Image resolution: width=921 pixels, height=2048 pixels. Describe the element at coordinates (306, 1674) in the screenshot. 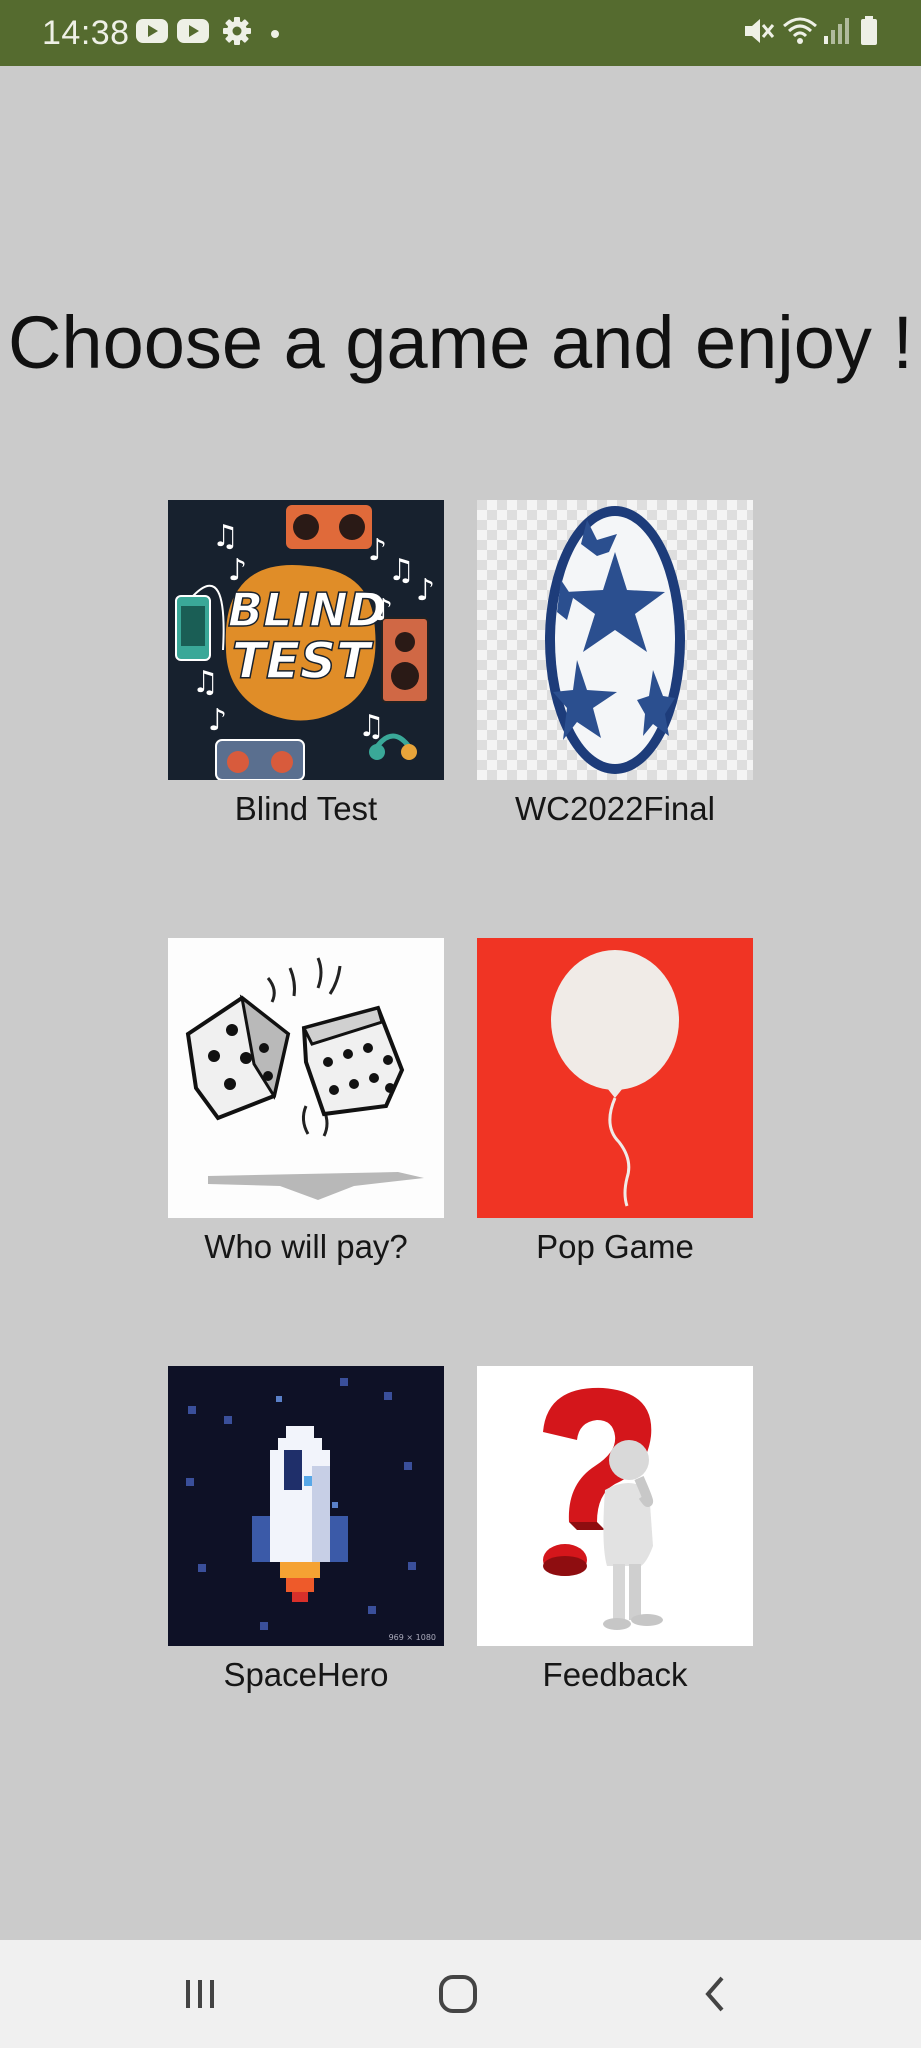

I see `game-label: SpaceHero` at that location.